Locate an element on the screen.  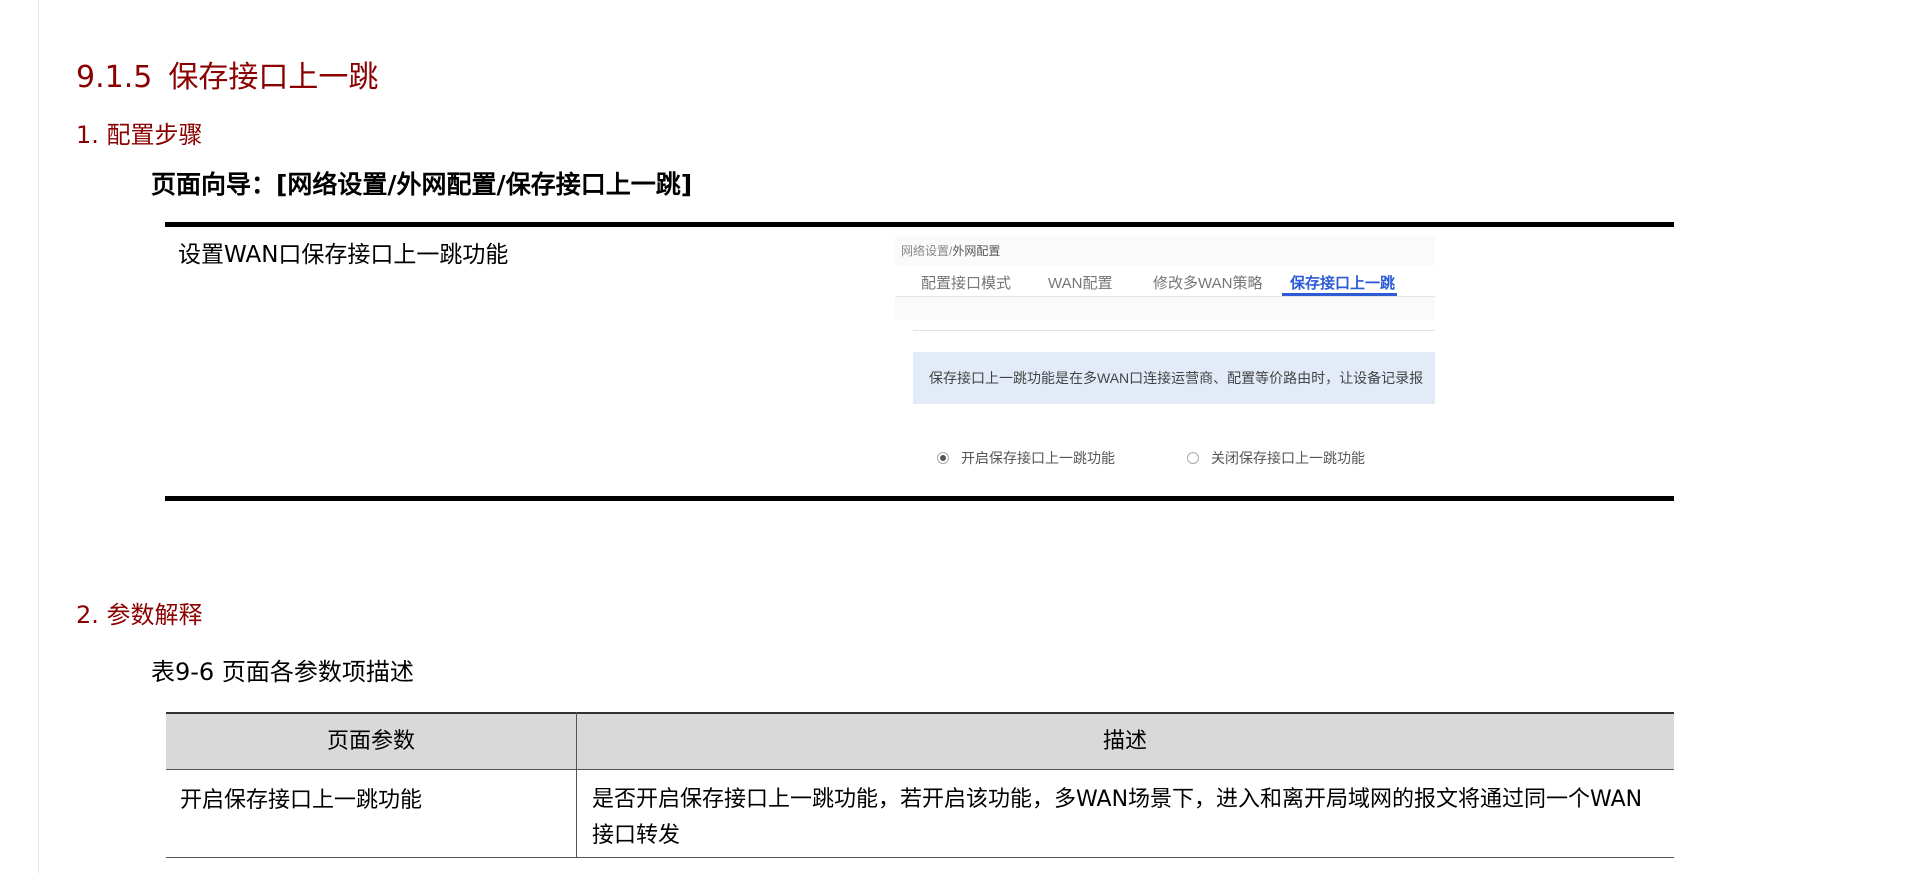
tab-wan-config: WAN配置 is located at coordinates (1080, 282).